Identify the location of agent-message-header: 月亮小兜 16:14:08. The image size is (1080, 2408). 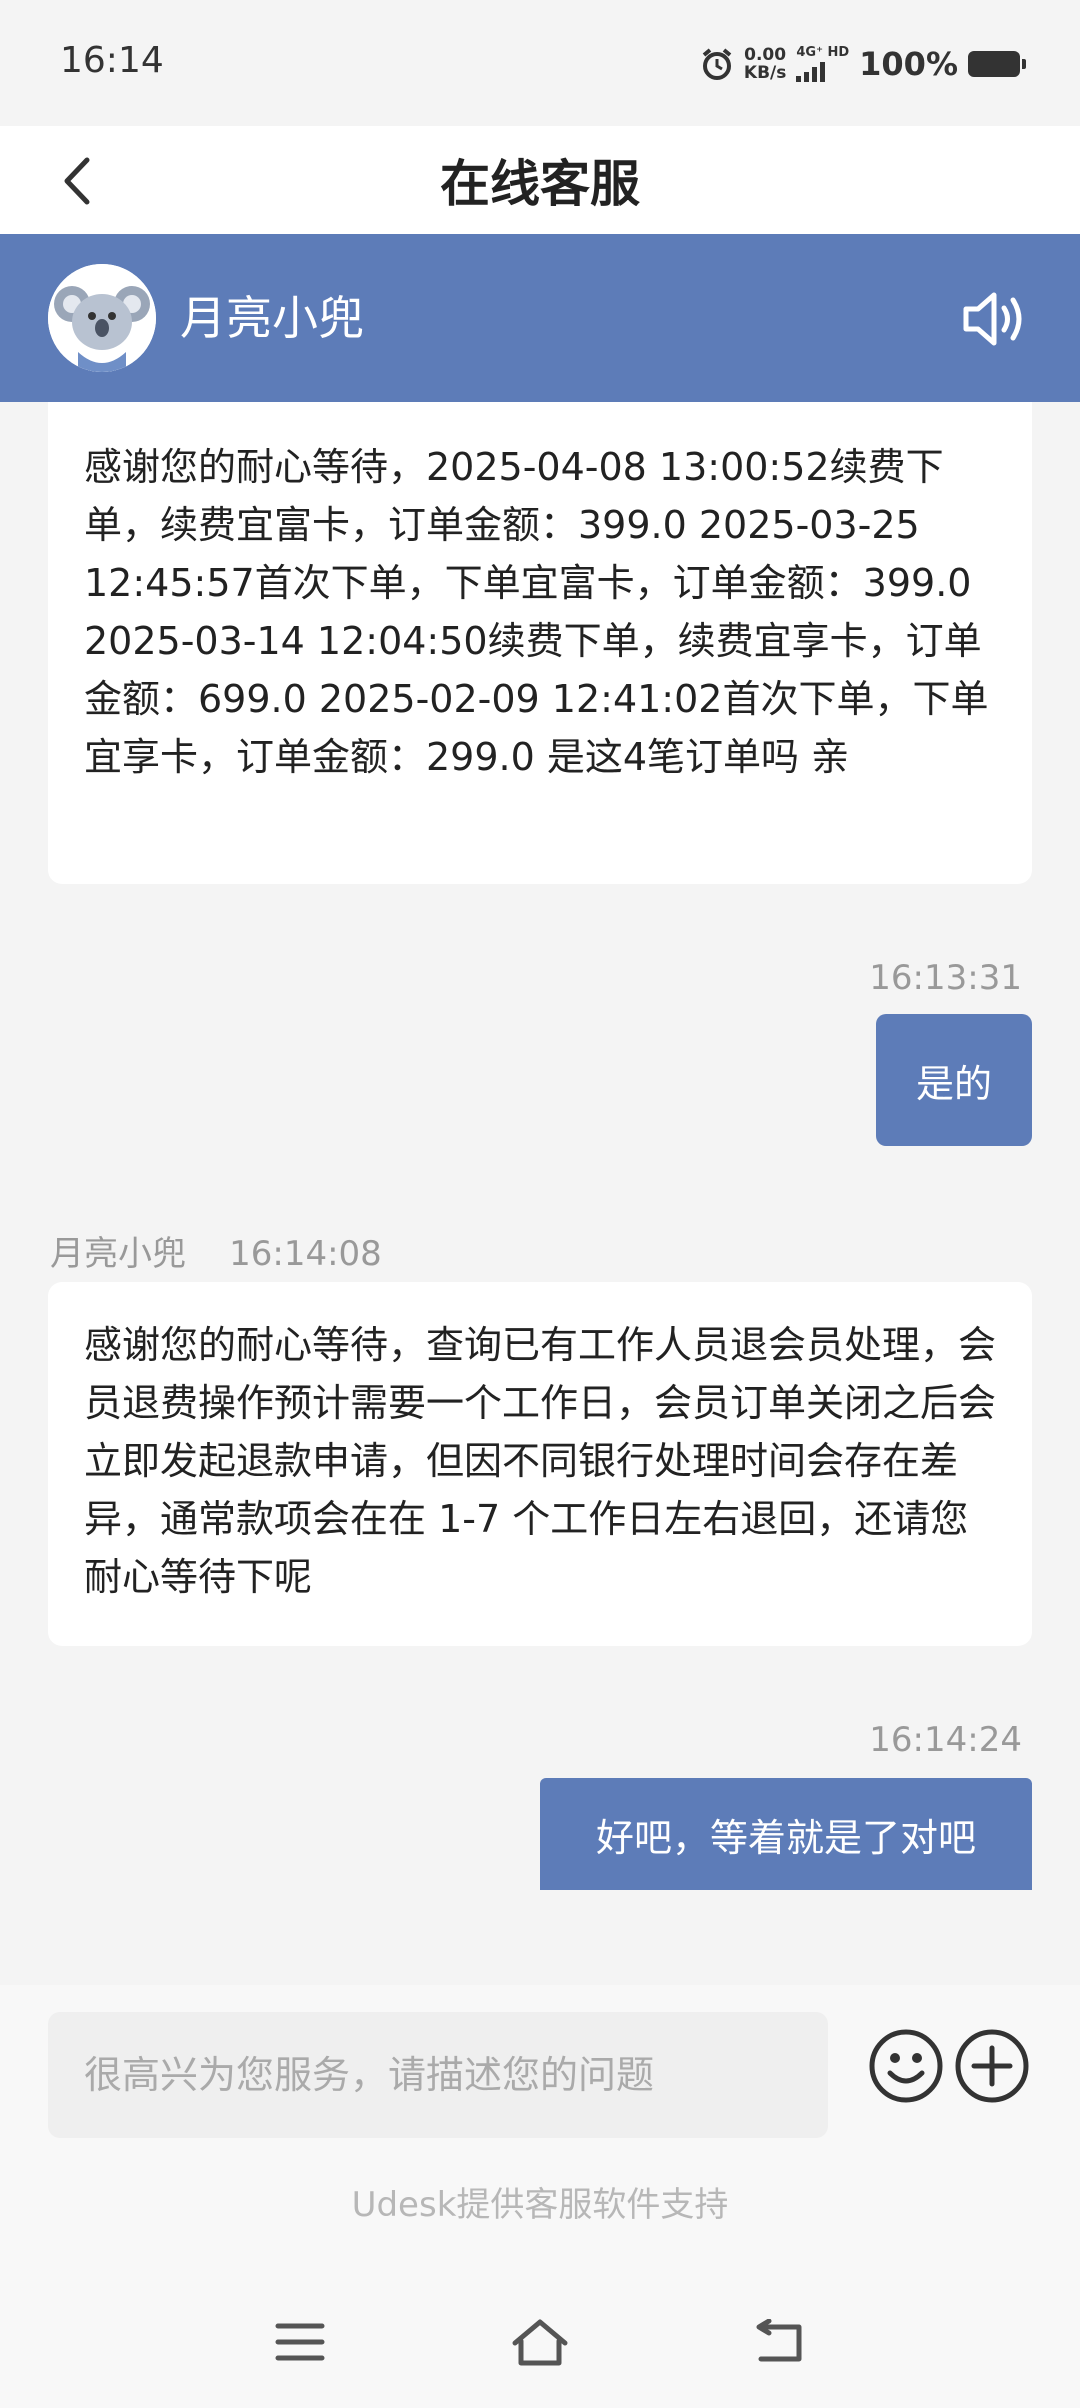
(216, 1250).